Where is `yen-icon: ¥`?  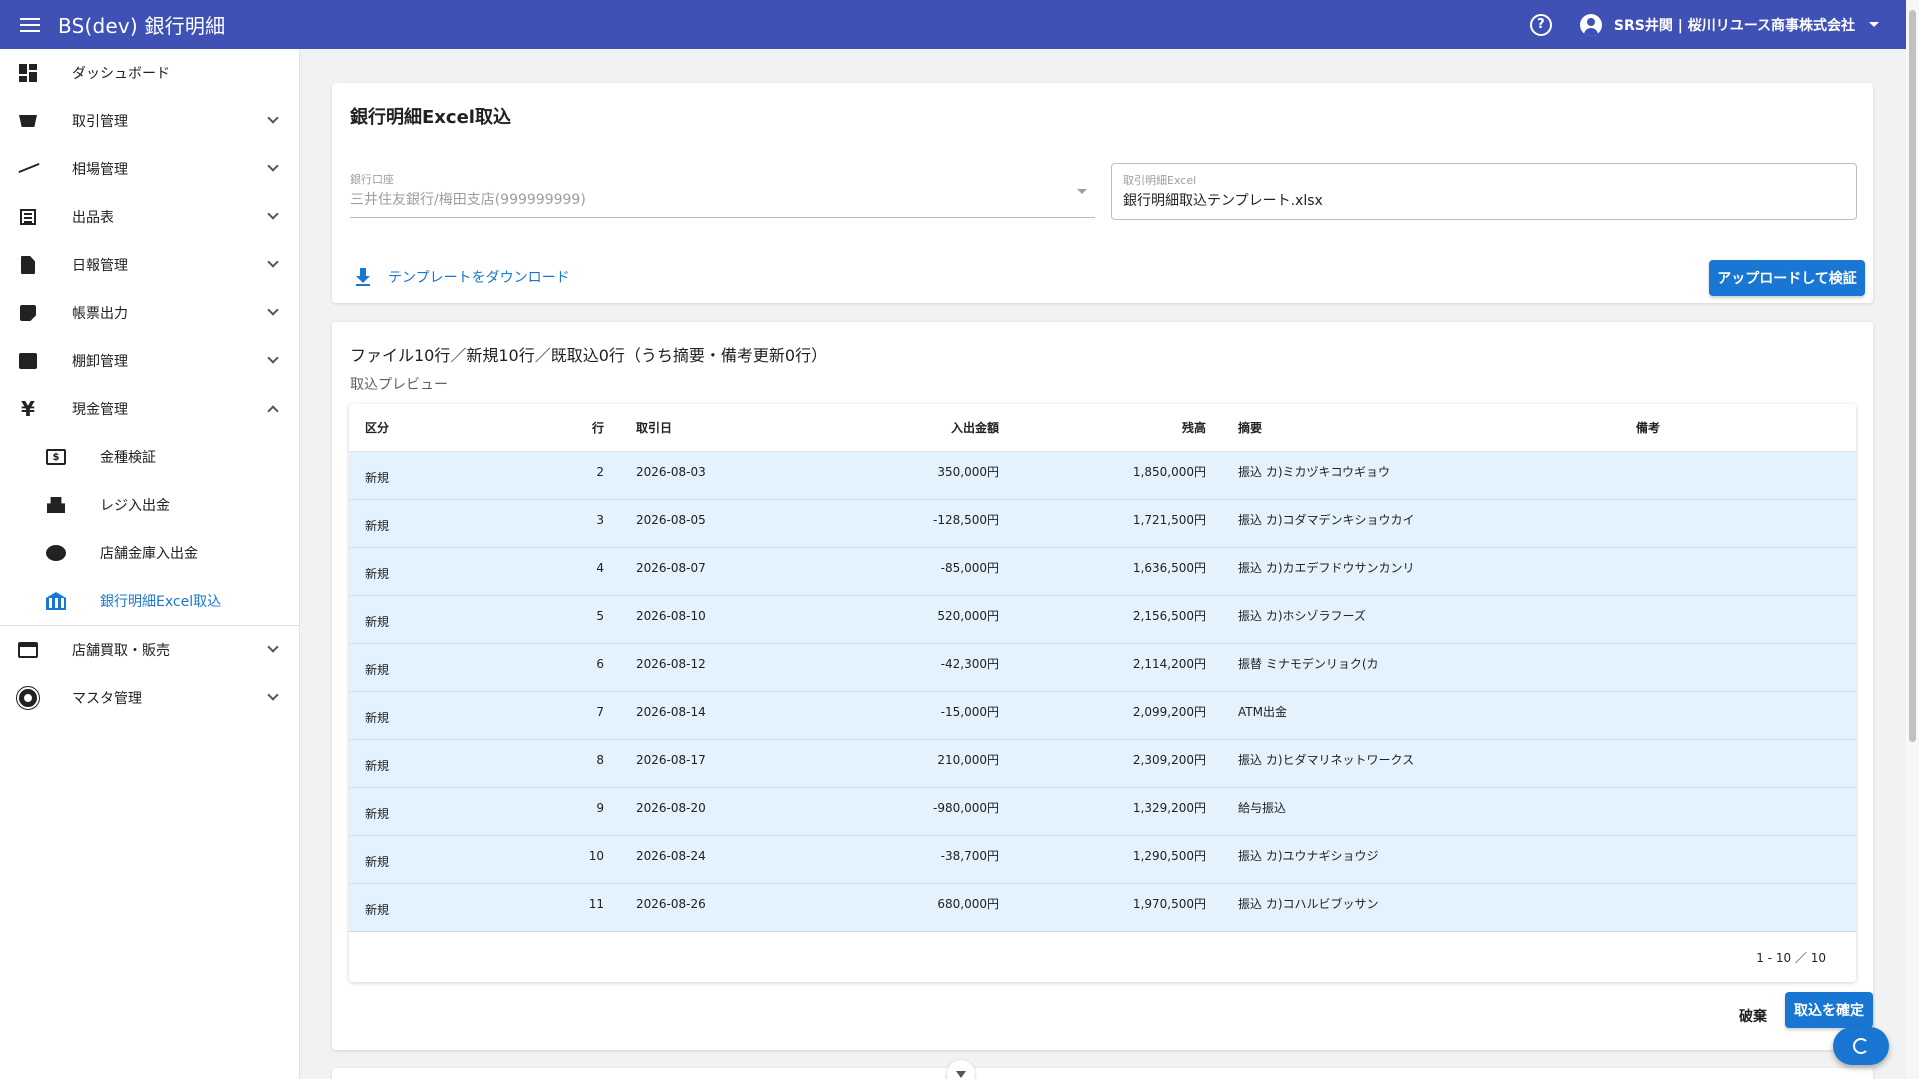 yen-icon: ¥ is located at coordinates (28, 409).